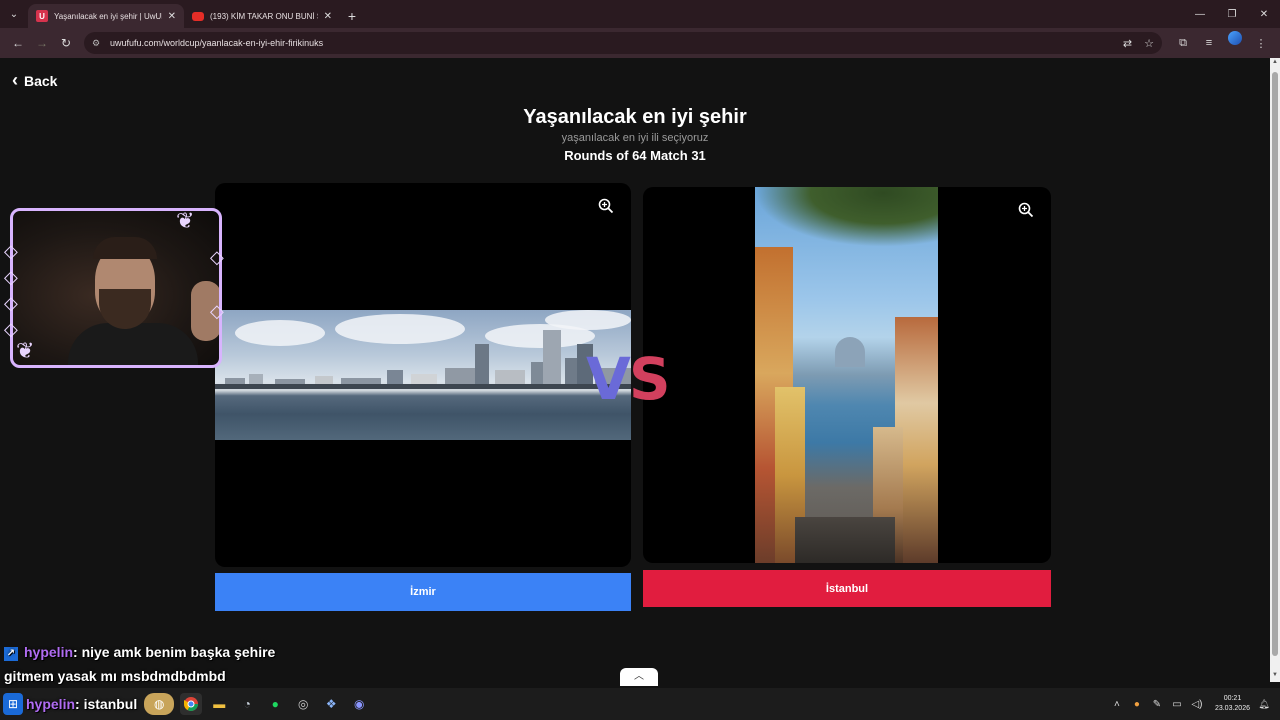 This screenshot has width=1280, height=720. What do you see at coordinates (191, 704) in the screenshot?
I see `chrome-icon` at bounding box center [191, 704].